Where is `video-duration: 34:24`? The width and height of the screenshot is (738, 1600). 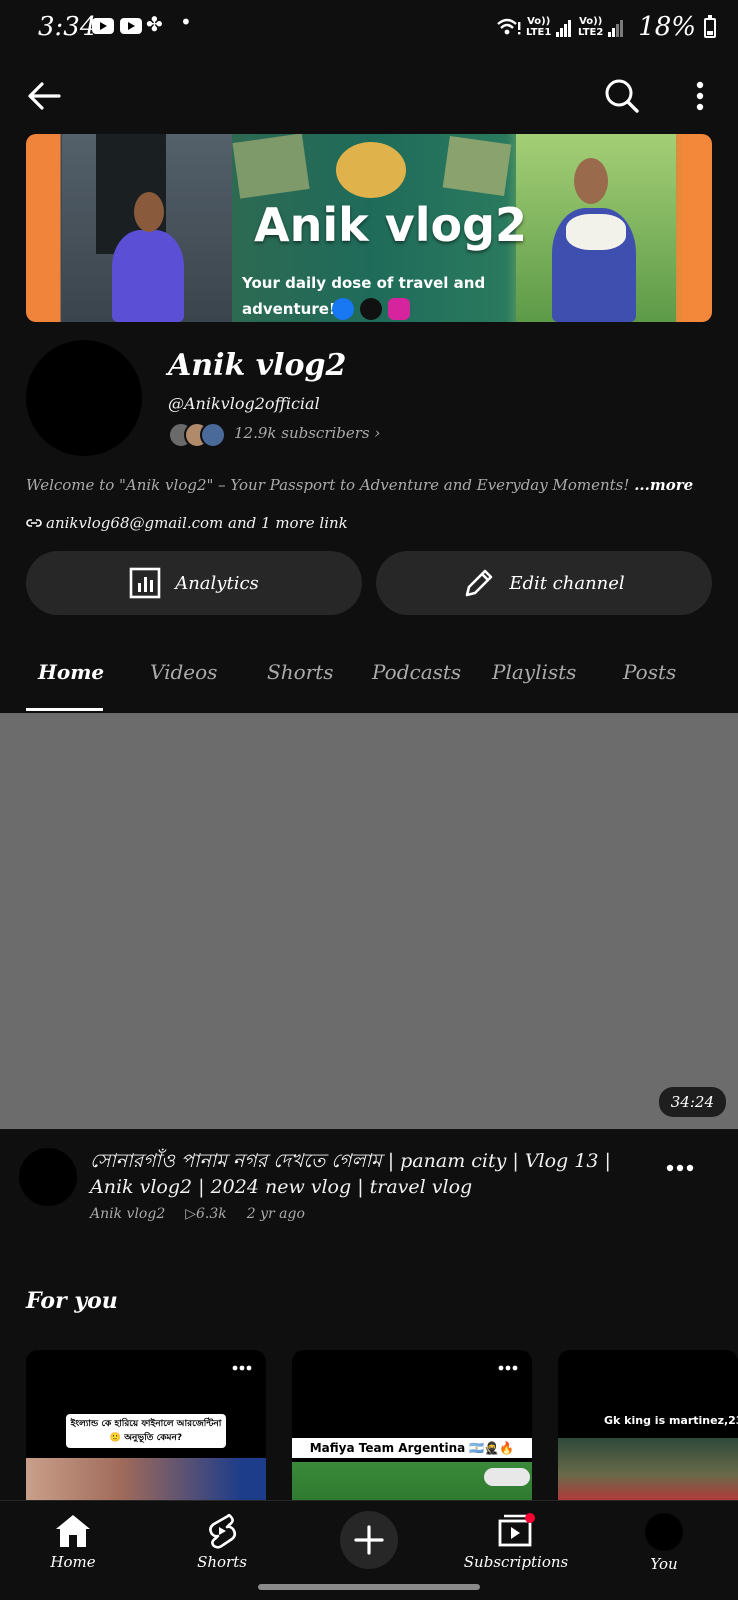 video-duration: 34:24 is located at coordinates (692, 1102).